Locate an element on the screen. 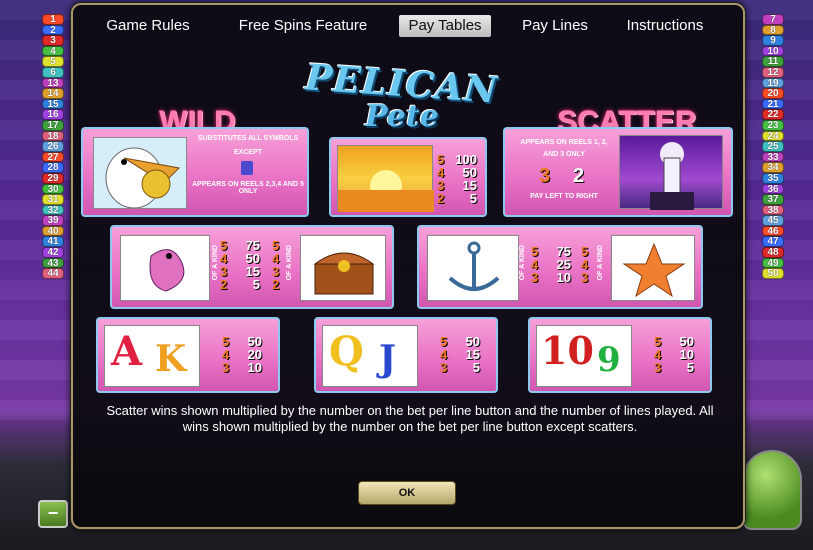 Image resolution: width=813 pixels, height=550 pixels. payline-number-4: 4 is located at coordinates (53, 51).